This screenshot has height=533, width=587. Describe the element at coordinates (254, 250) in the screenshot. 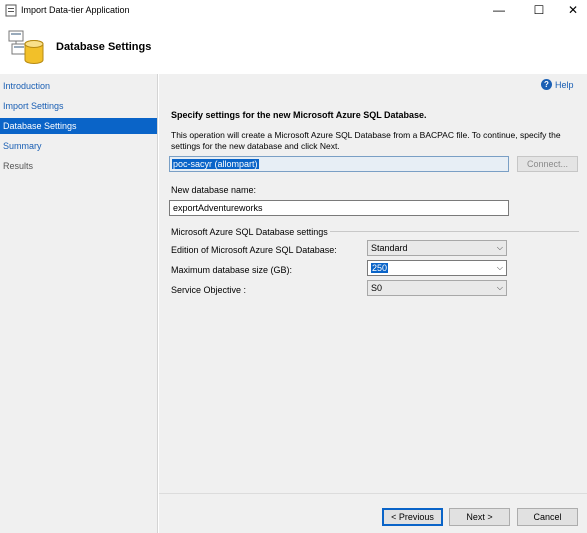

I see `edition-label: Edition of Microsoft Azure SQL Database:` at that location.